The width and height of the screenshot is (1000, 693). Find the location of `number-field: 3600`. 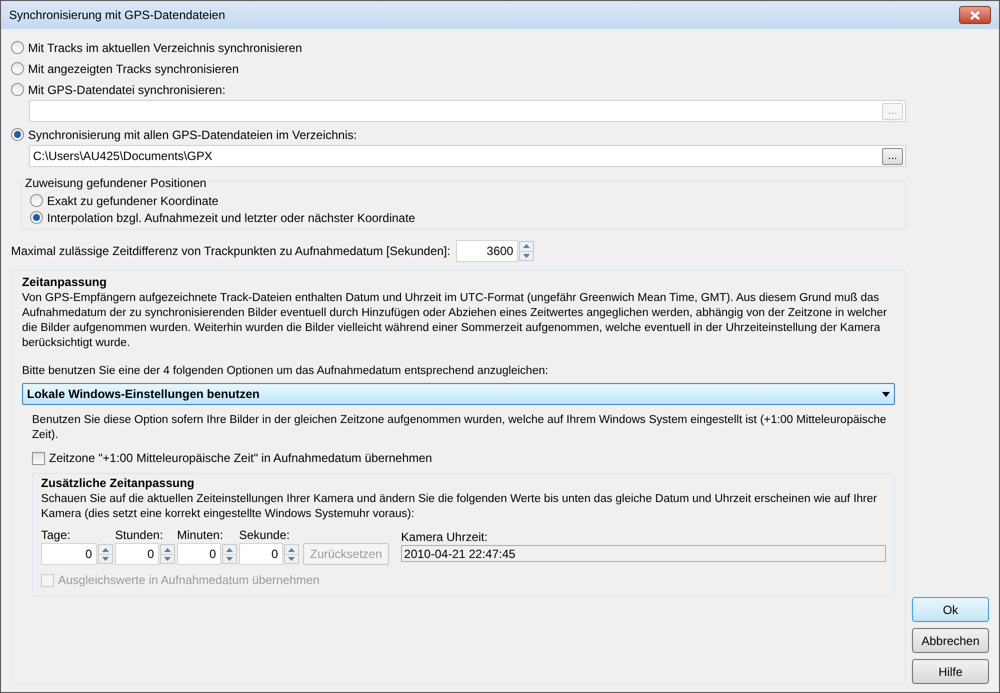

number-field: 3600 is located at coordinates (487, 251).